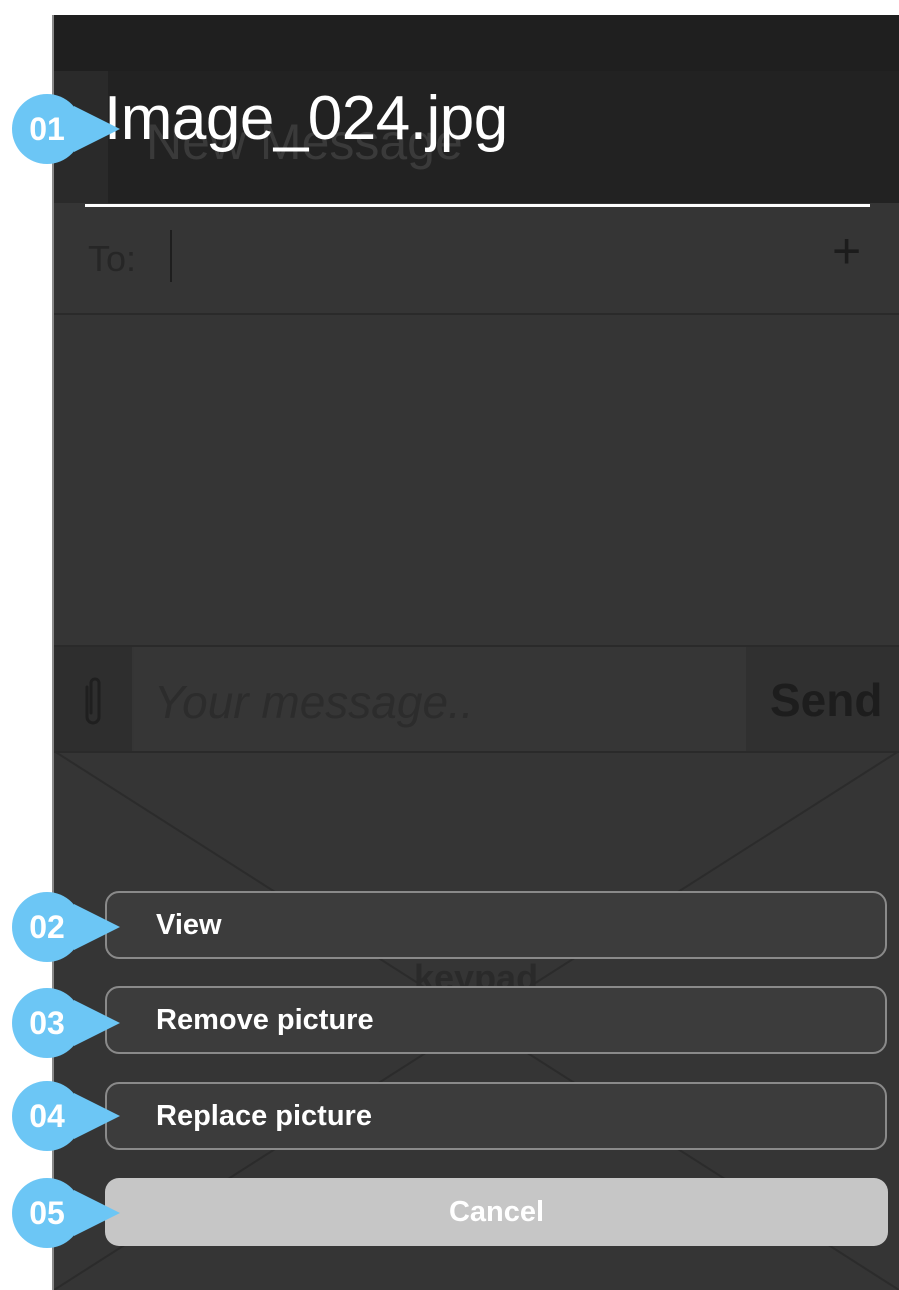  I want to click on recipient-row: To: +, so click(476, 262).